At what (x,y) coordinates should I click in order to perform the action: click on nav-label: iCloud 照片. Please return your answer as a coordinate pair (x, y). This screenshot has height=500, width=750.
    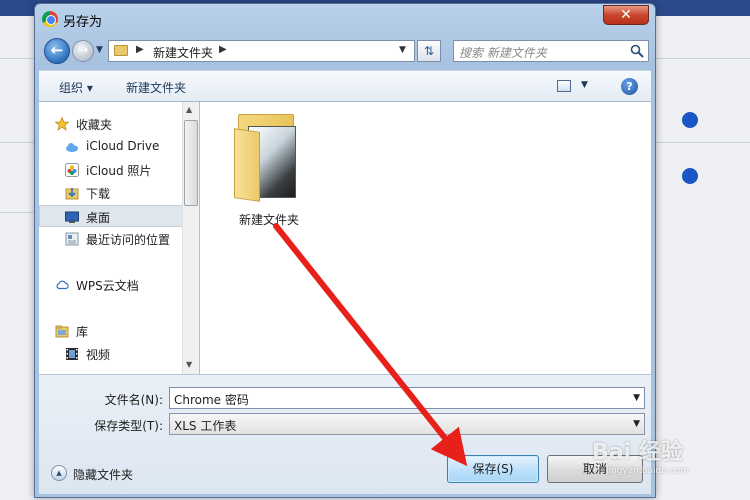
    Looking at the image, I should click on (119, 171).